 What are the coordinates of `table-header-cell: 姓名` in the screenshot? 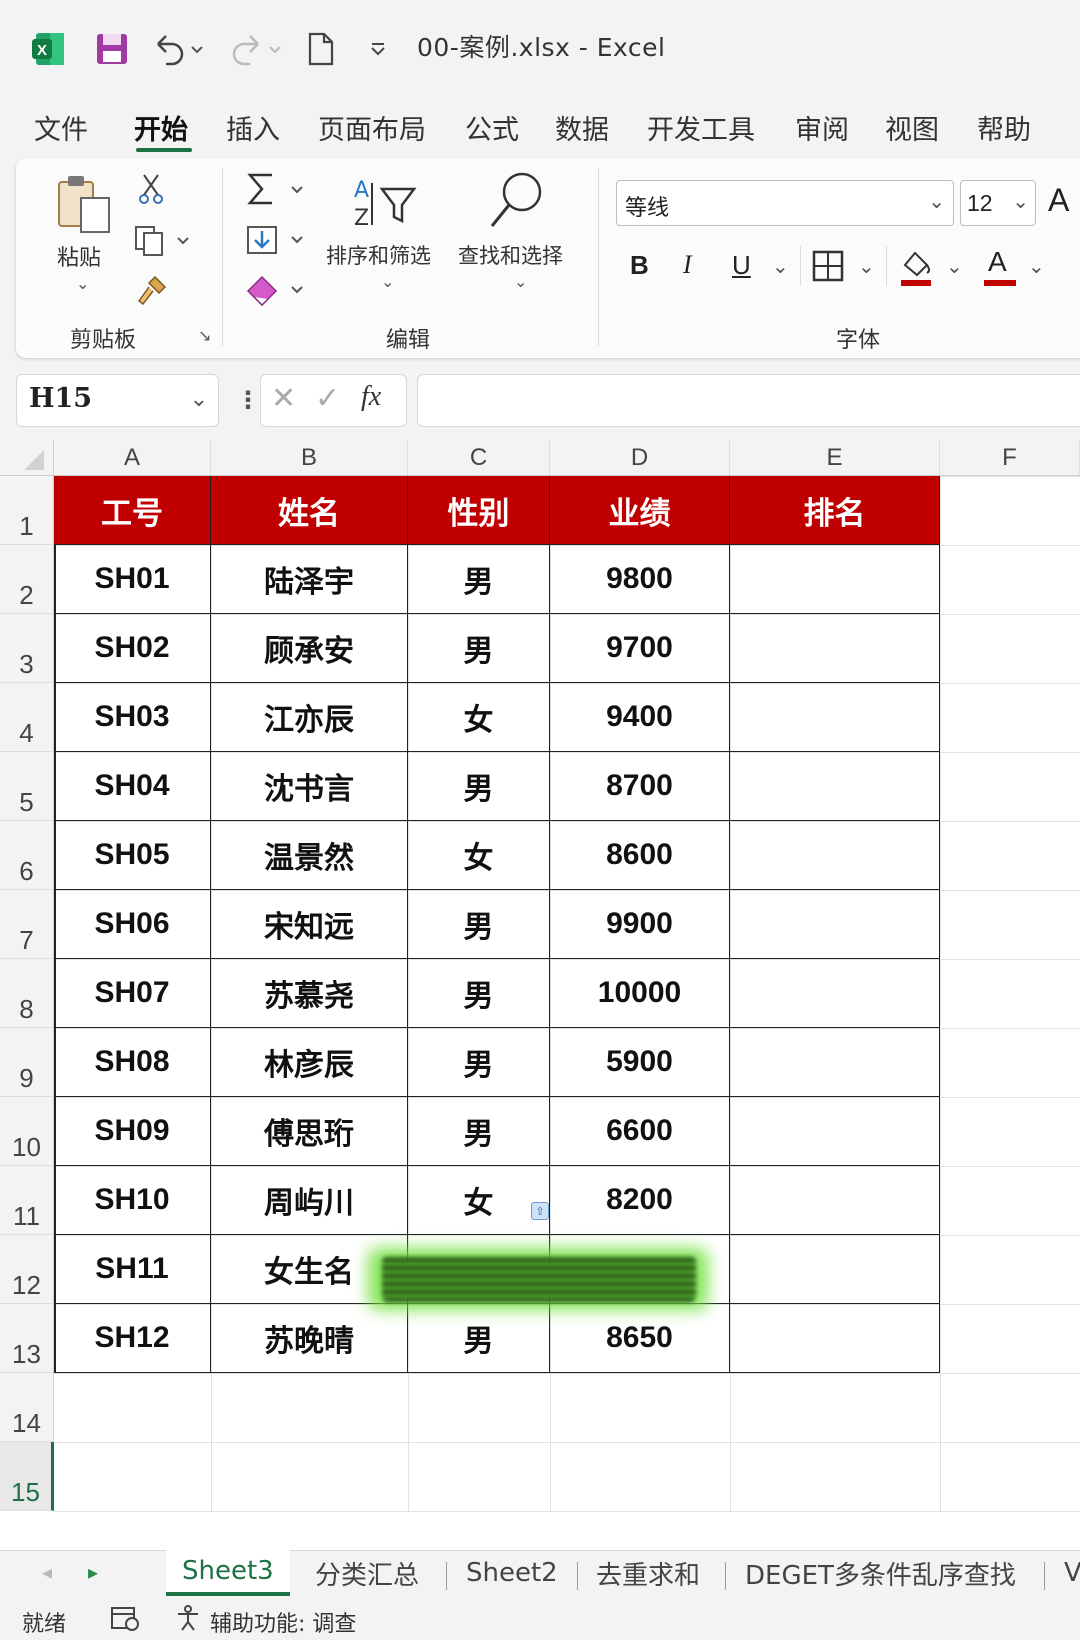 It's located at (309, 510).